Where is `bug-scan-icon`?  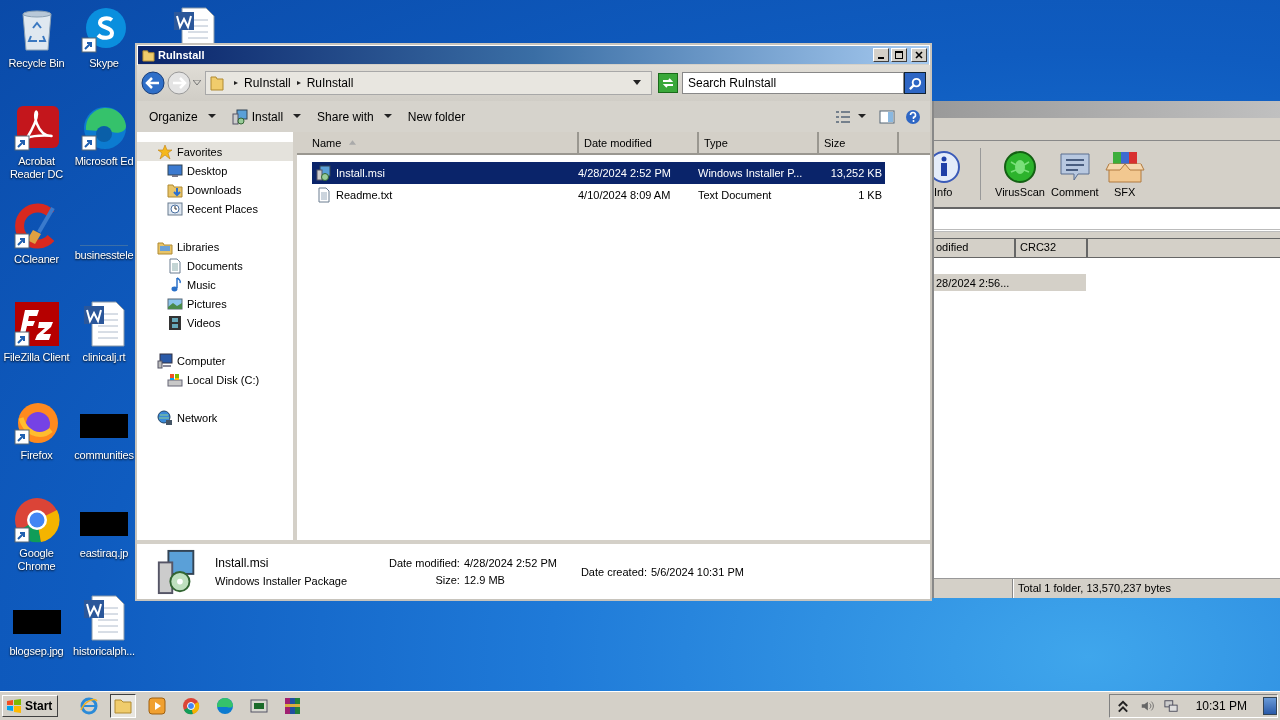
bug-scan-icon is located at coordinates (1019, 167).